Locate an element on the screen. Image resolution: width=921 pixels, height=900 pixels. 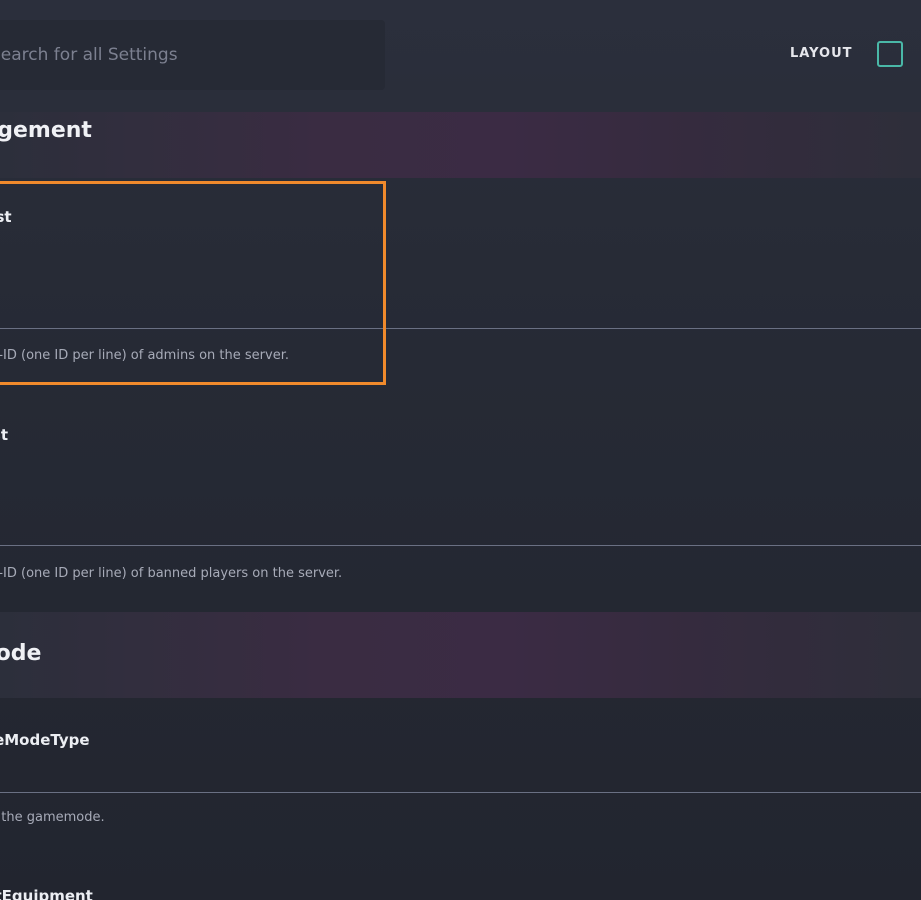
section-title: Management is located at coordinates (46, 130).